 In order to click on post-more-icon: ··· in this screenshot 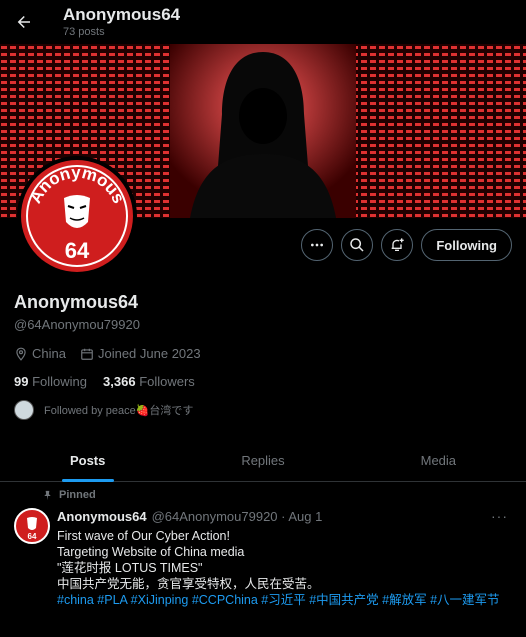, I will do `click(499, 516)`.